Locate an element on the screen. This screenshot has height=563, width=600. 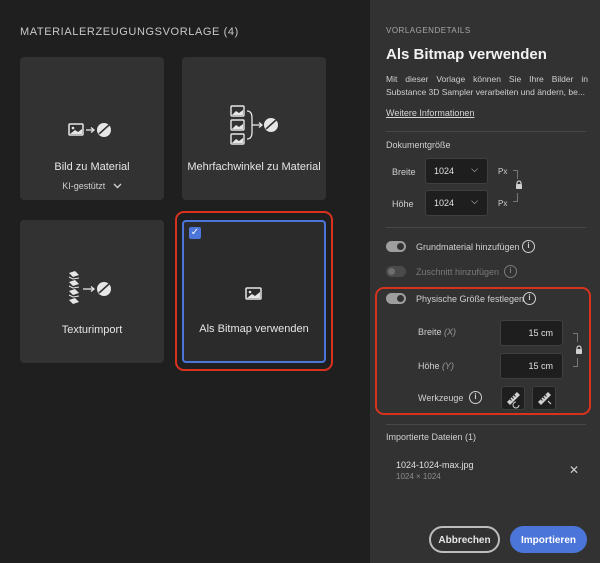
width-select: 1024 ⌵ is located at coordinates (456, 171).